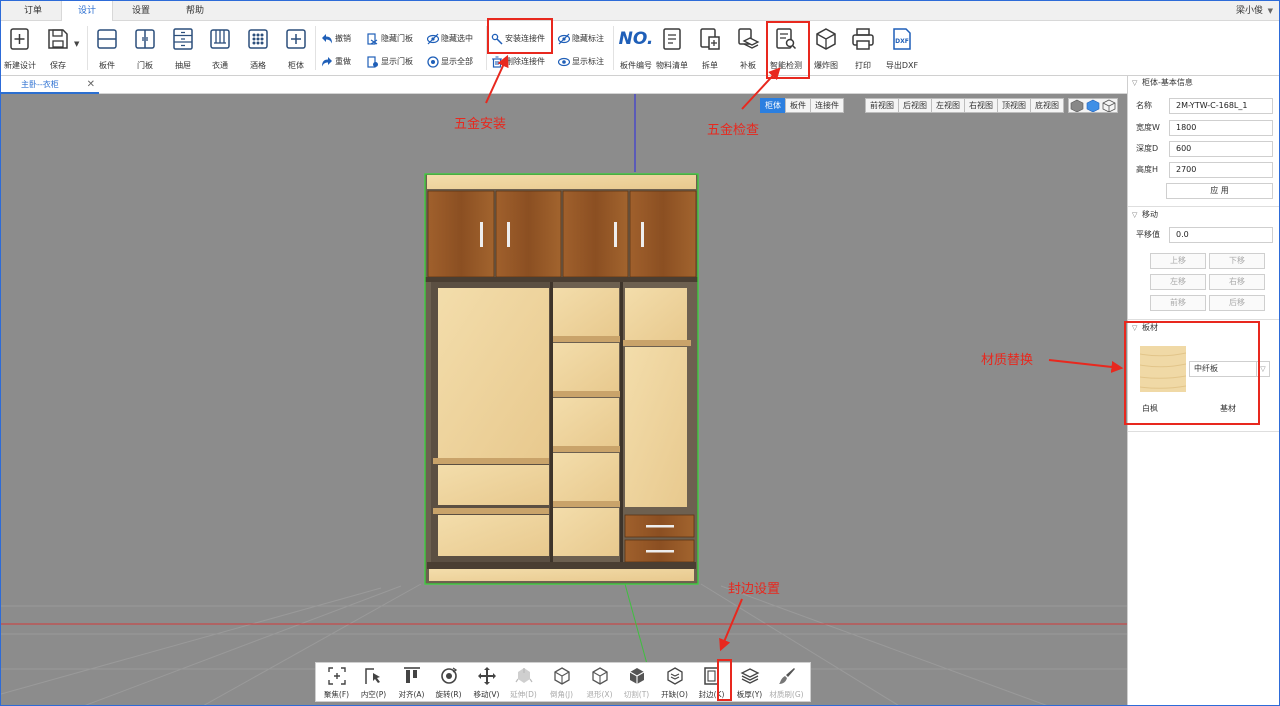 This screenshot has width=1280, height=706. I want to click on filter-board-button: 板件, so click(798, 105).